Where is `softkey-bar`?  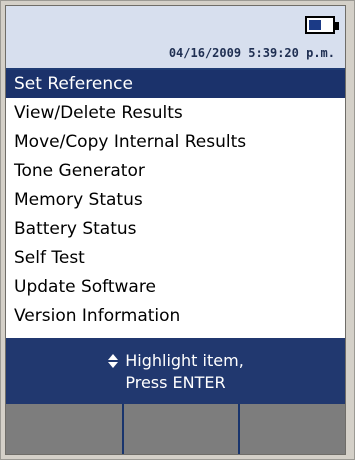
softkey-bar is located at coordinates (175, 429).